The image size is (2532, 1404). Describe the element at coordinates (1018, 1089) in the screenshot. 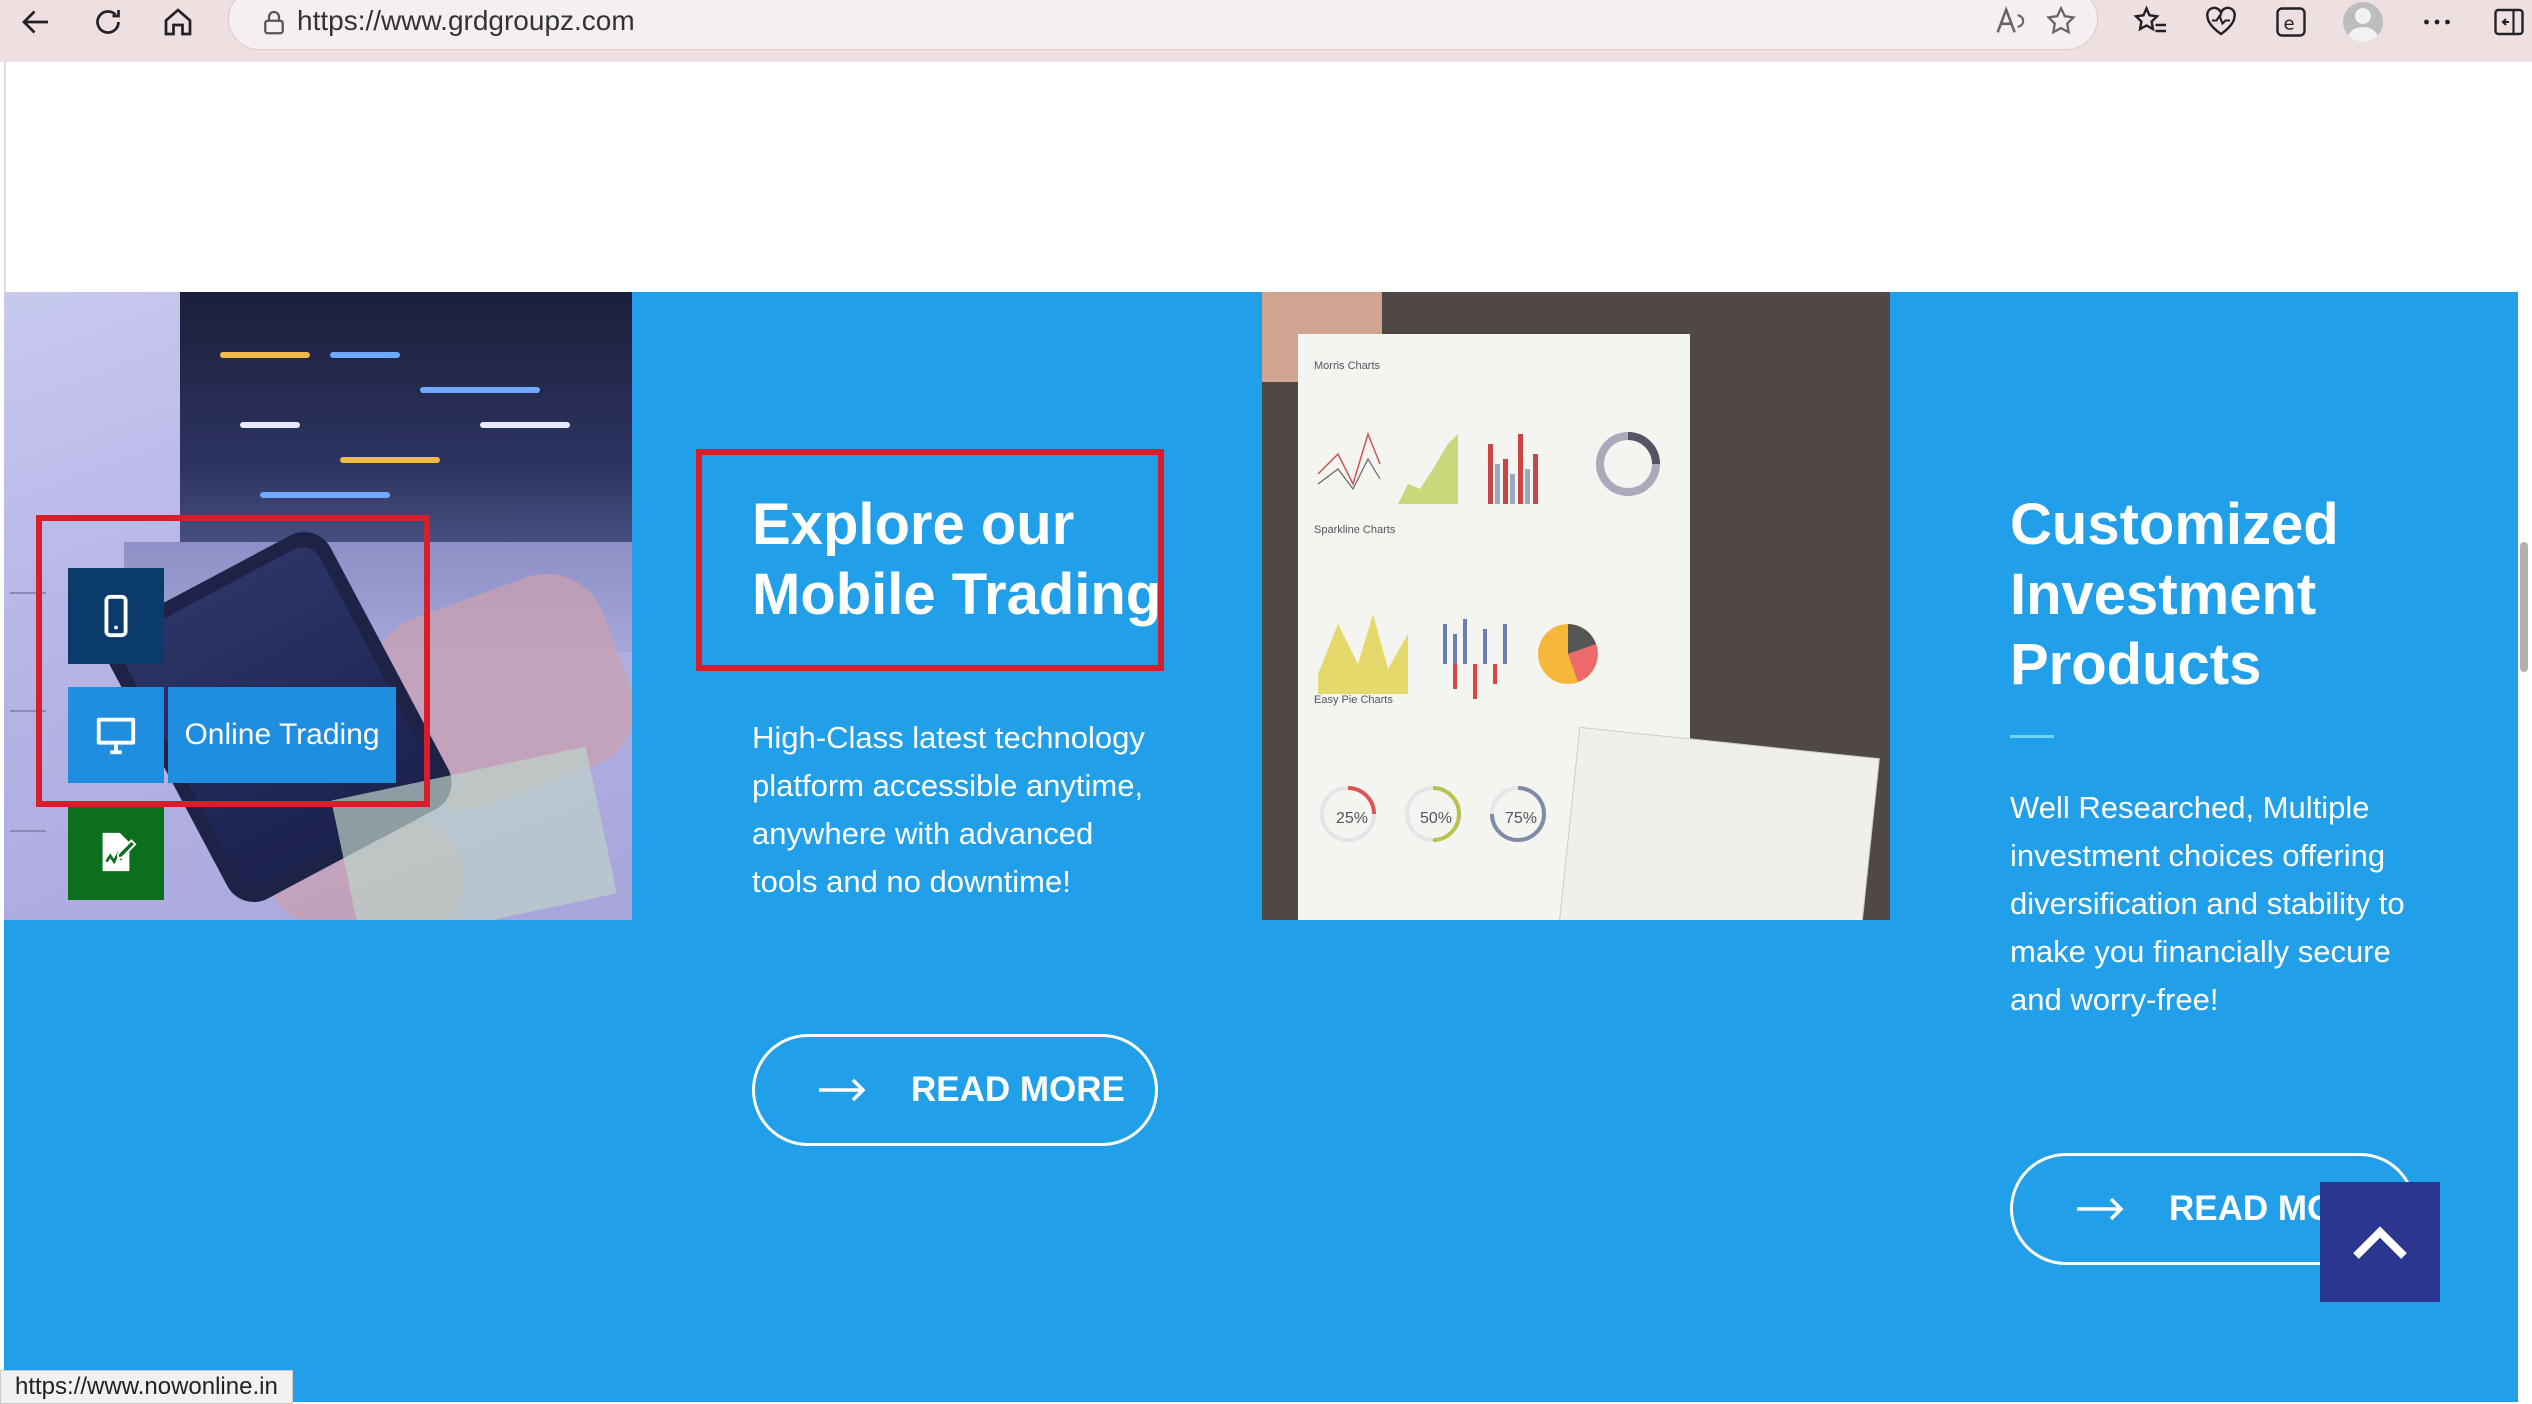

I see `read-more-label: READ MORE` at that location.